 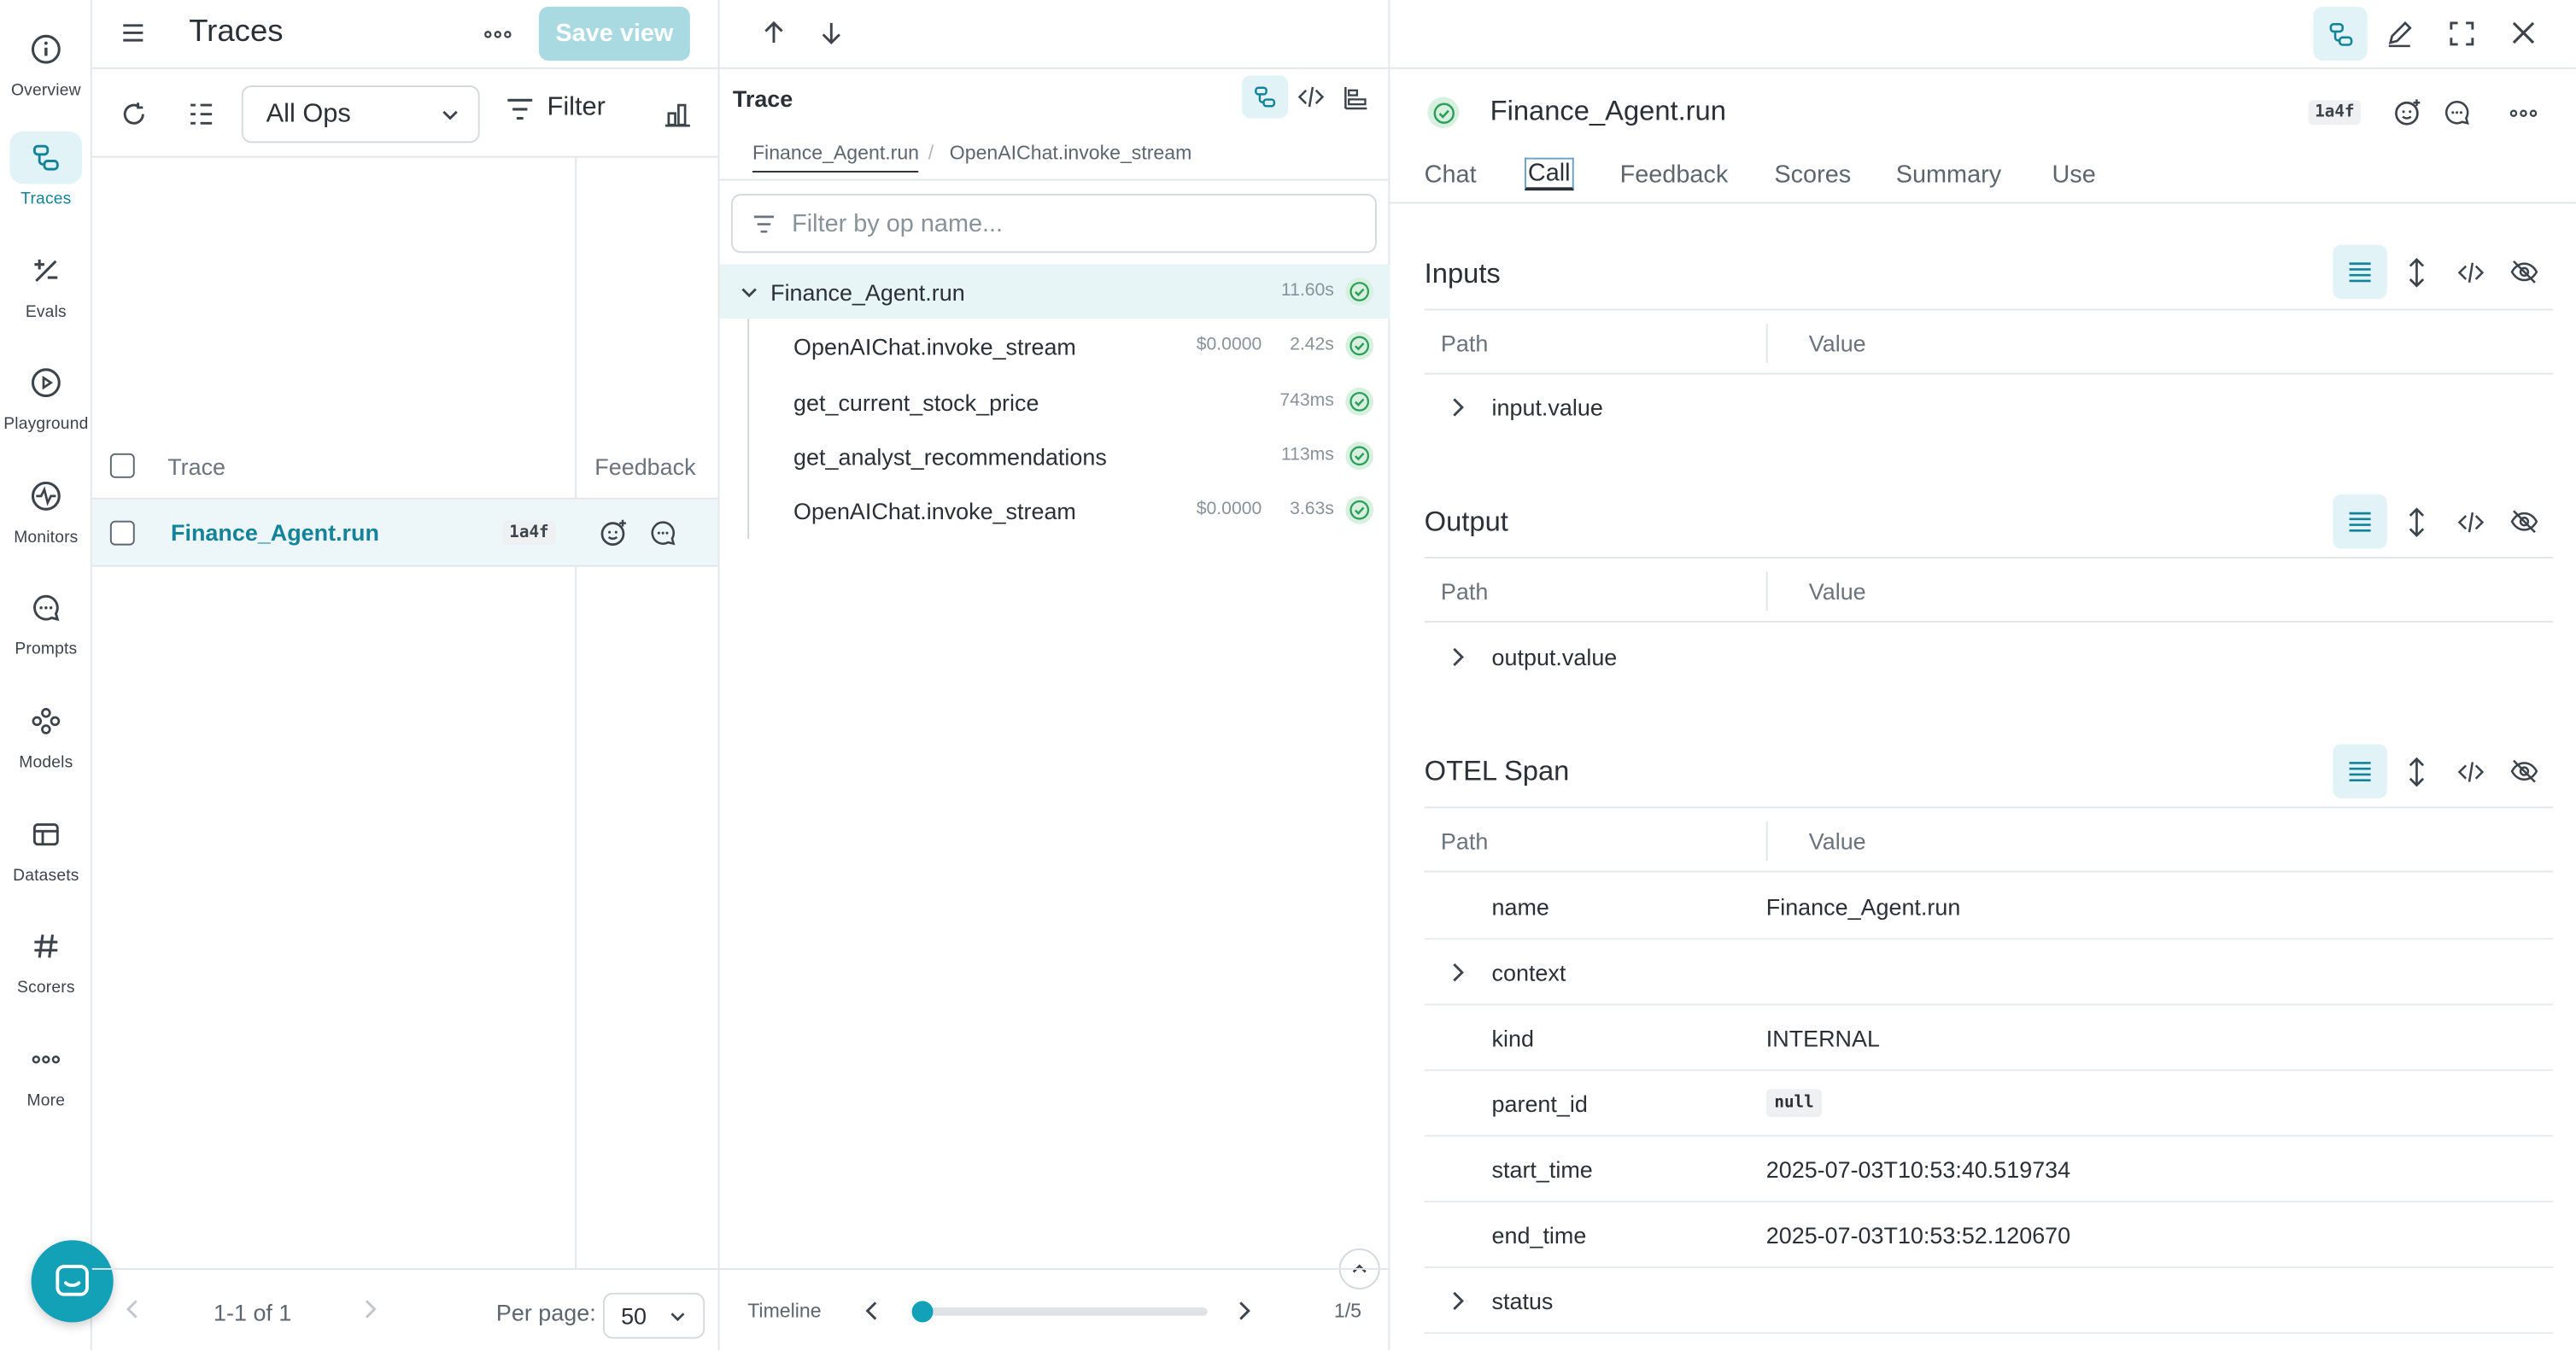 I want to click on nav-item-monitors: Monitors, so click(x=46, y=520).